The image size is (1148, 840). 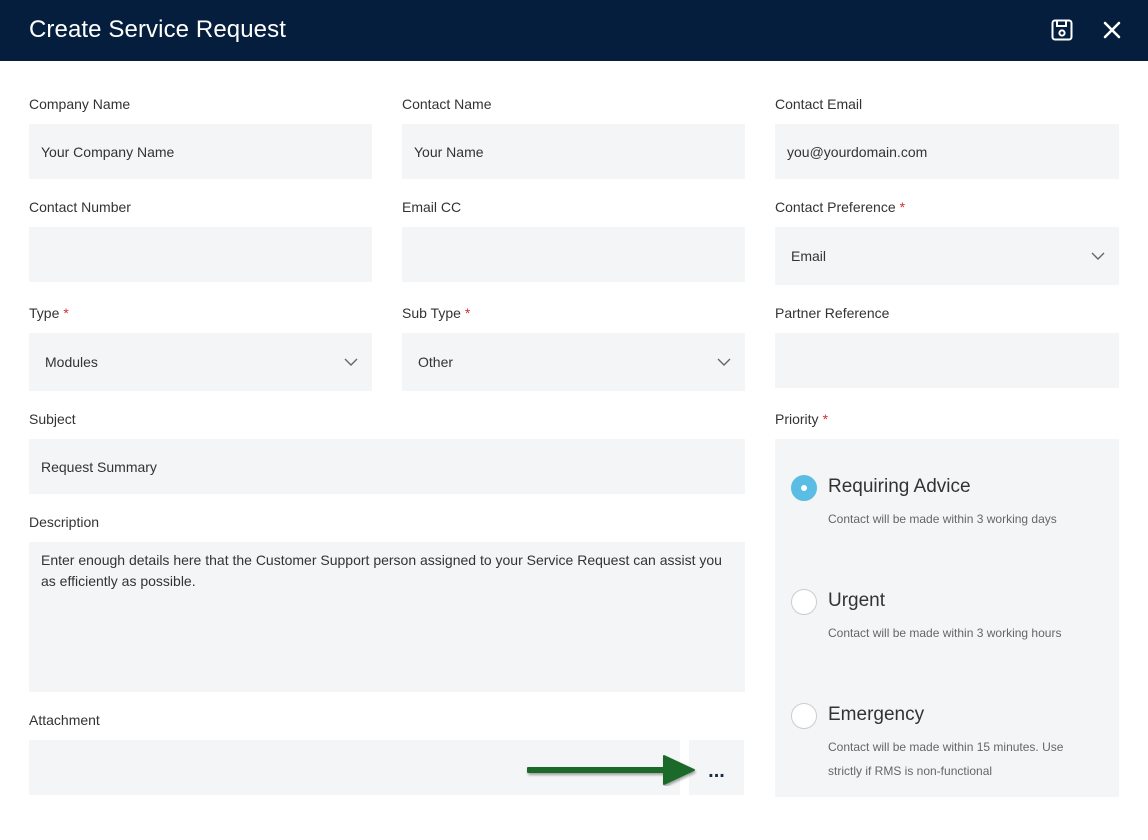 I want to click on sub-type-value: Other, so click(x=436, y=362).